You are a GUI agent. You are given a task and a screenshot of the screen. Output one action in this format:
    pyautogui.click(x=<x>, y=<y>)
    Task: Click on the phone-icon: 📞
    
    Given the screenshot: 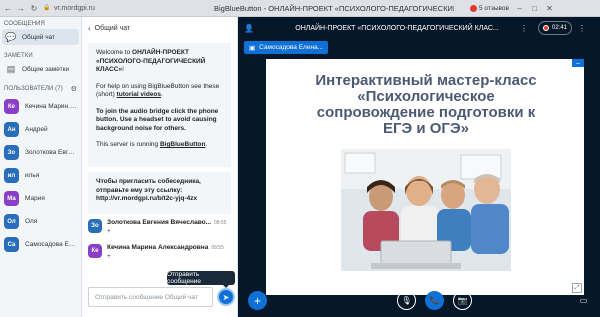 What is the action you would take?
    pyautogui.click(x=434, y=300)
    